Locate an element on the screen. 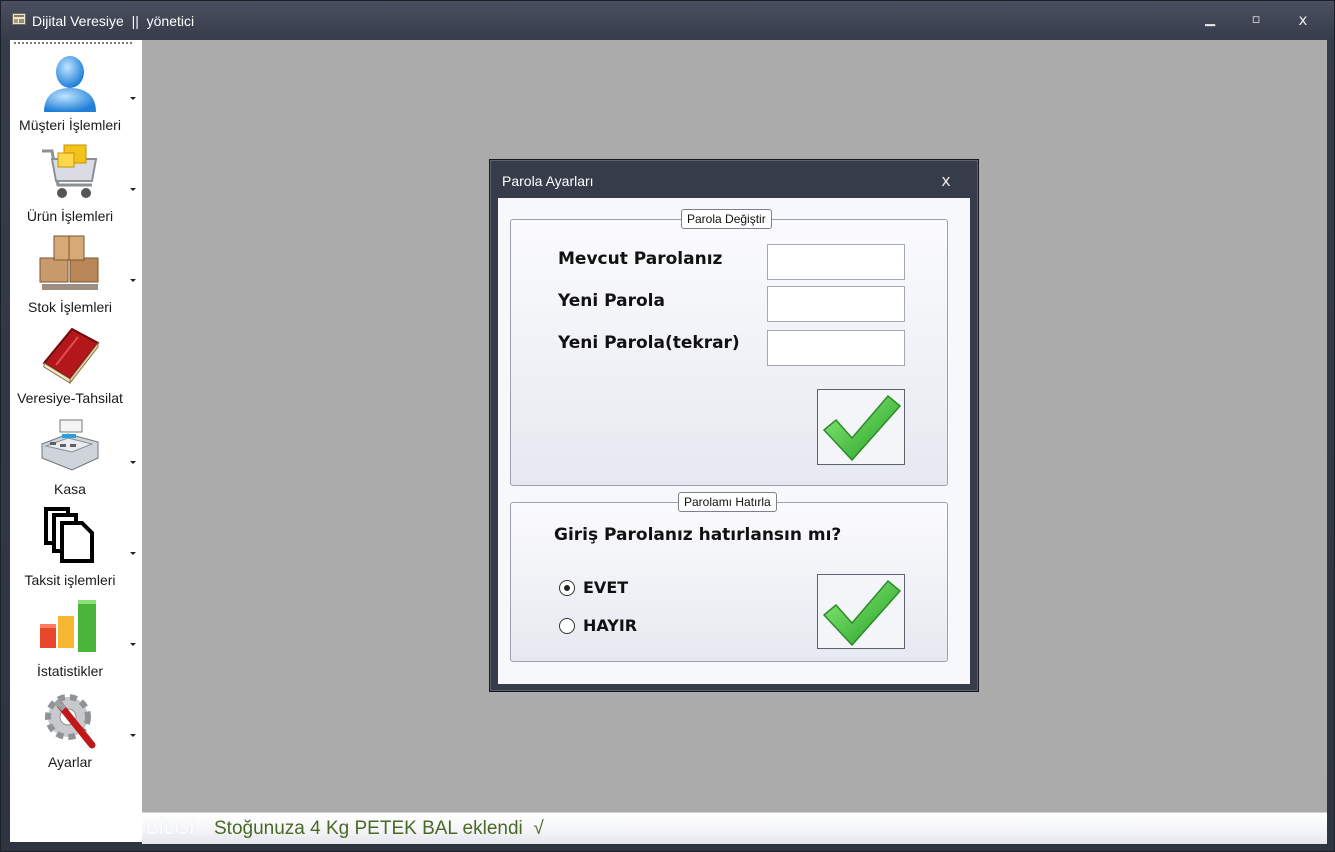  sidebar-item-label: Veresiye-Tahsilat is located at coordinates (70, 398).